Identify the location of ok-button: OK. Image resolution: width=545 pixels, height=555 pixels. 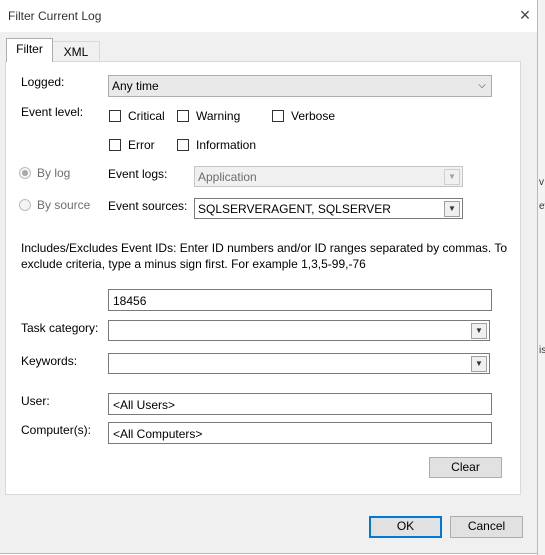
(405, 527).